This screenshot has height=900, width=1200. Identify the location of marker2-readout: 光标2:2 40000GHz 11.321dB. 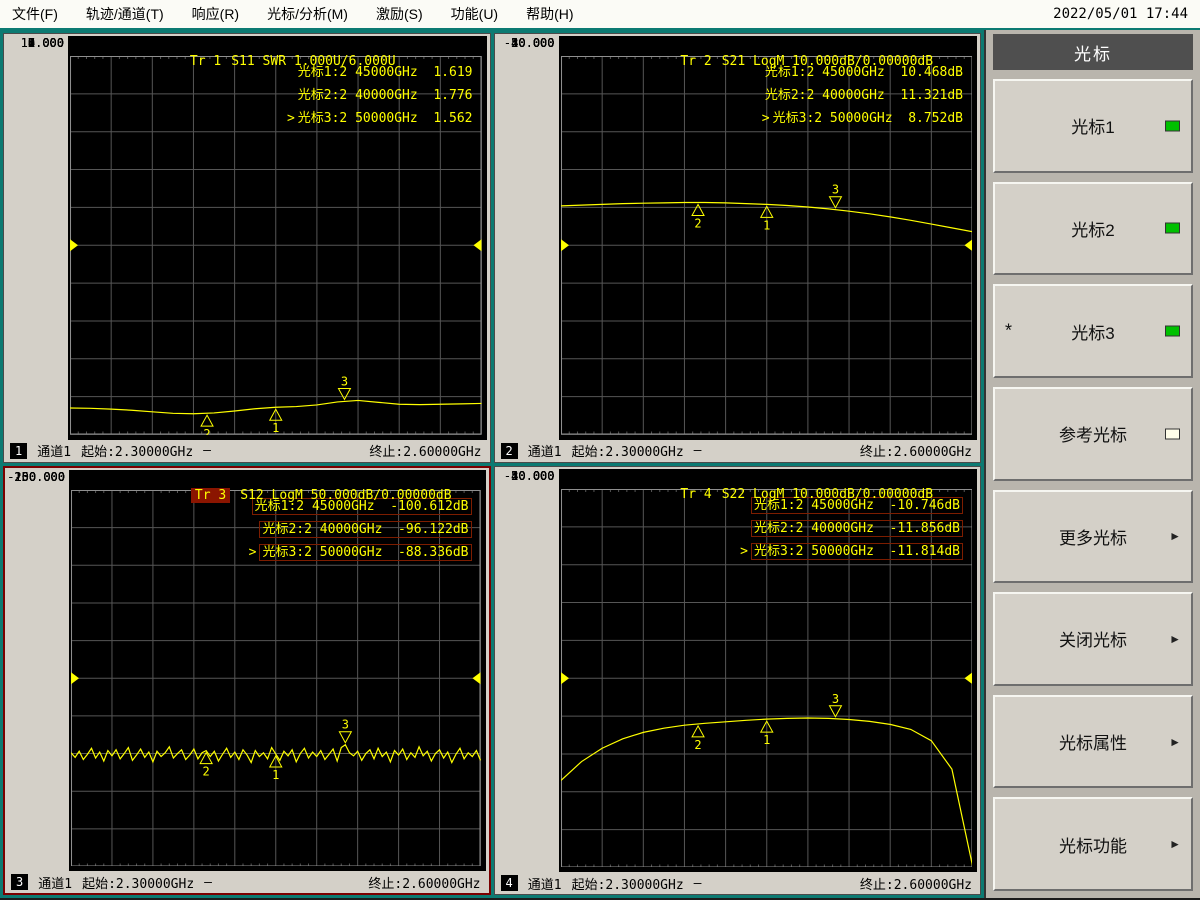
(863, 95).